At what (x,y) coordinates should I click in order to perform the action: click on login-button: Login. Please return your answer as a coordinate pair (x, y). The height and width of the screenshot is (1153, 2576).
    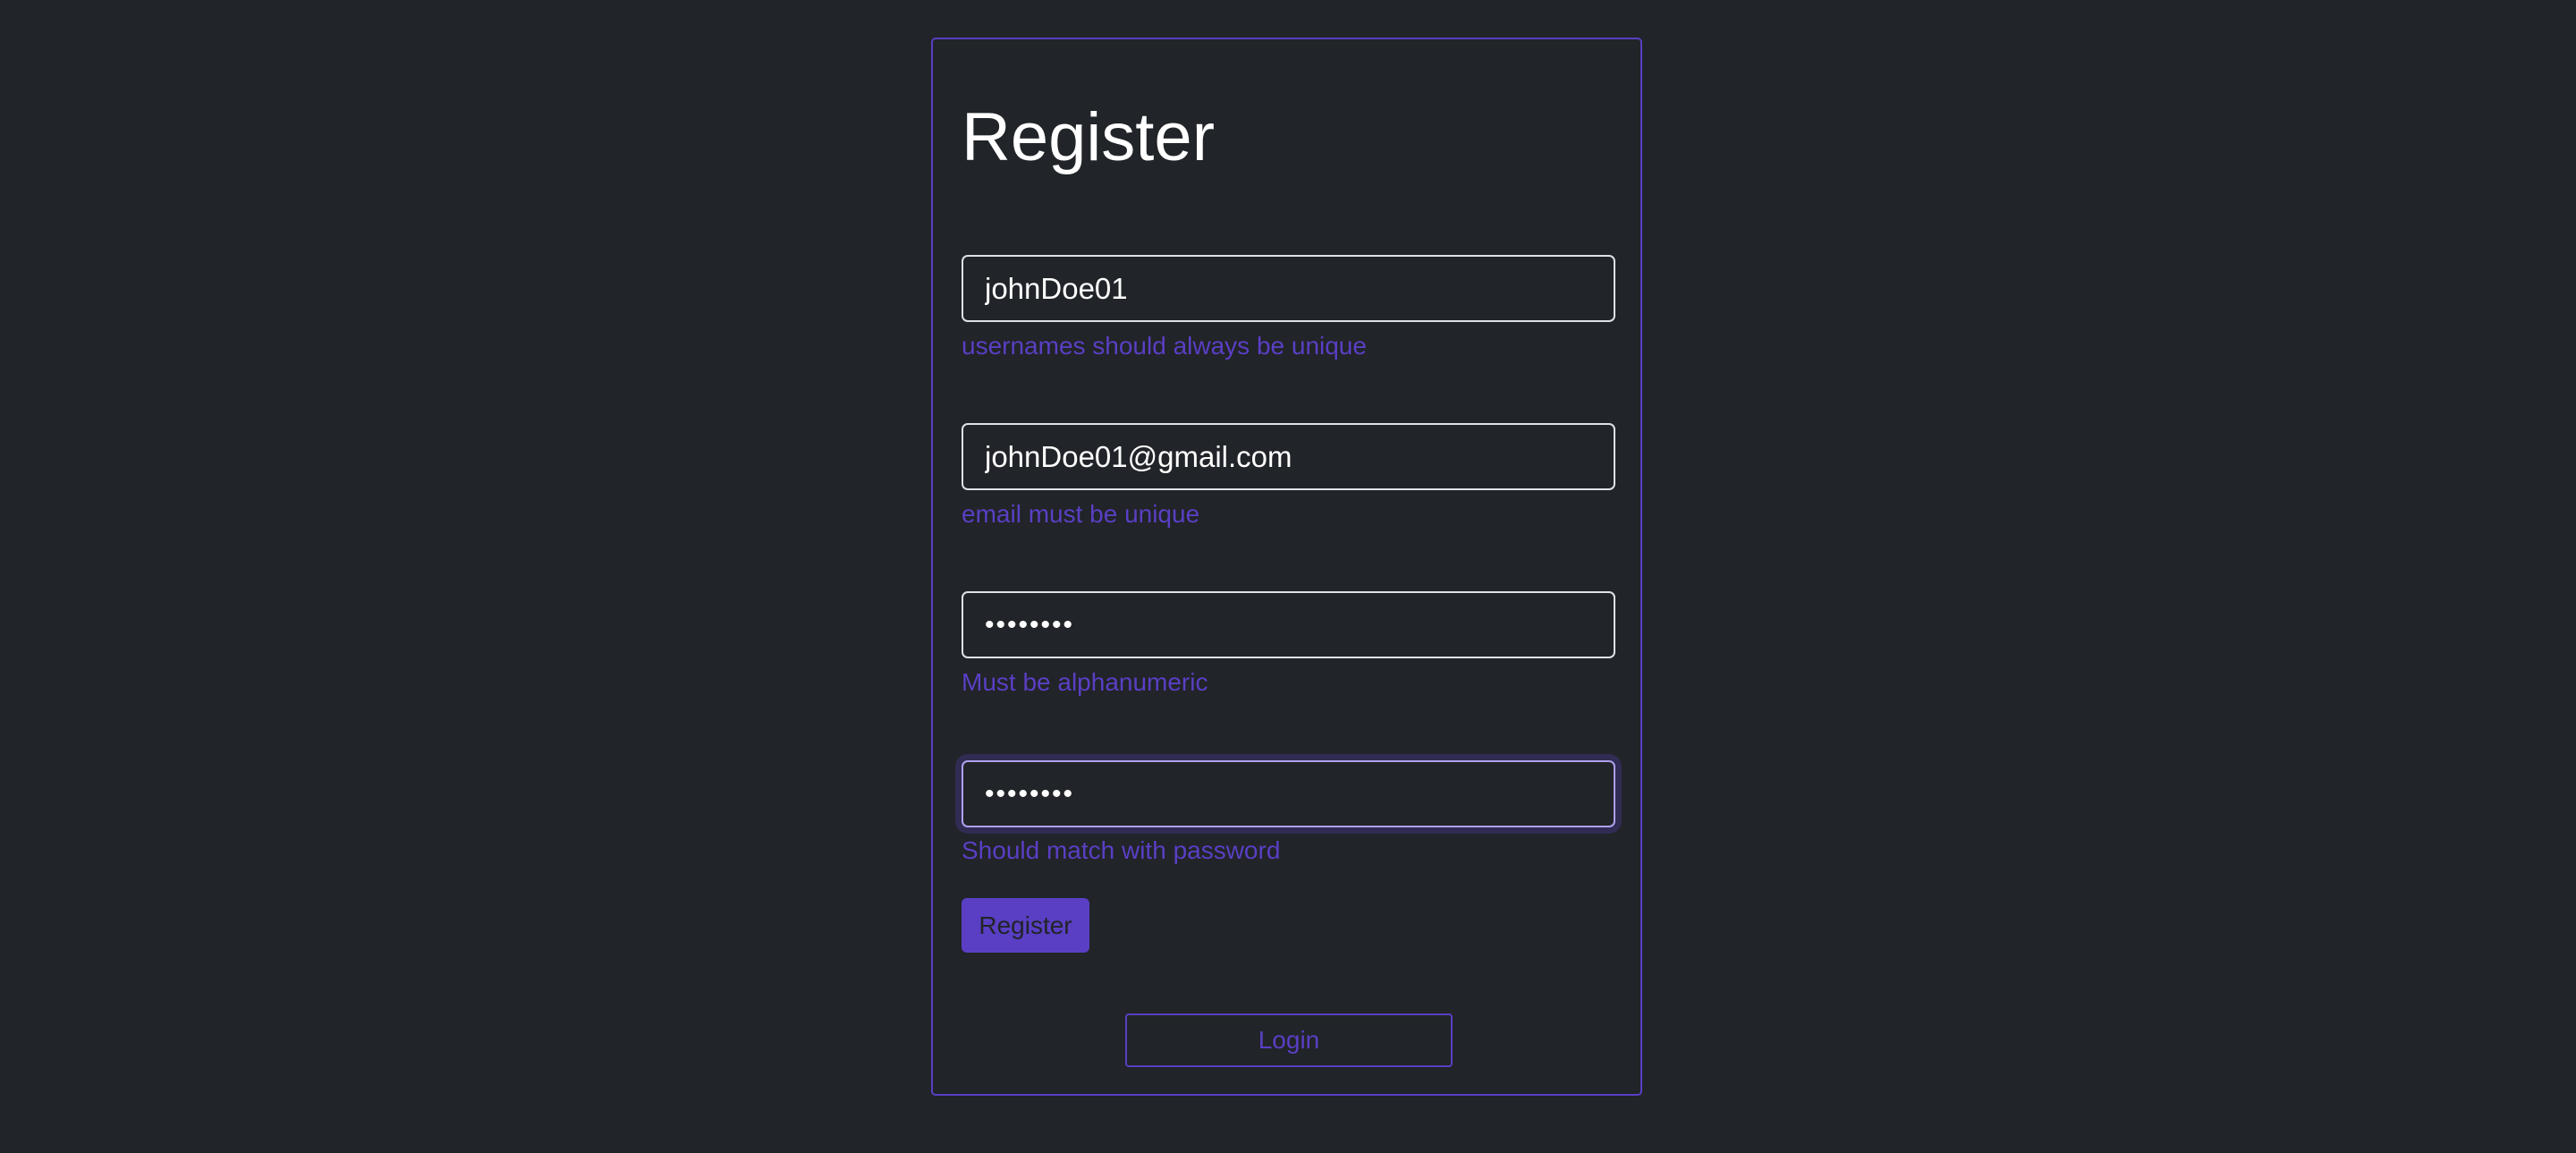
    Looking at the image, I should click on (1289, 1040).